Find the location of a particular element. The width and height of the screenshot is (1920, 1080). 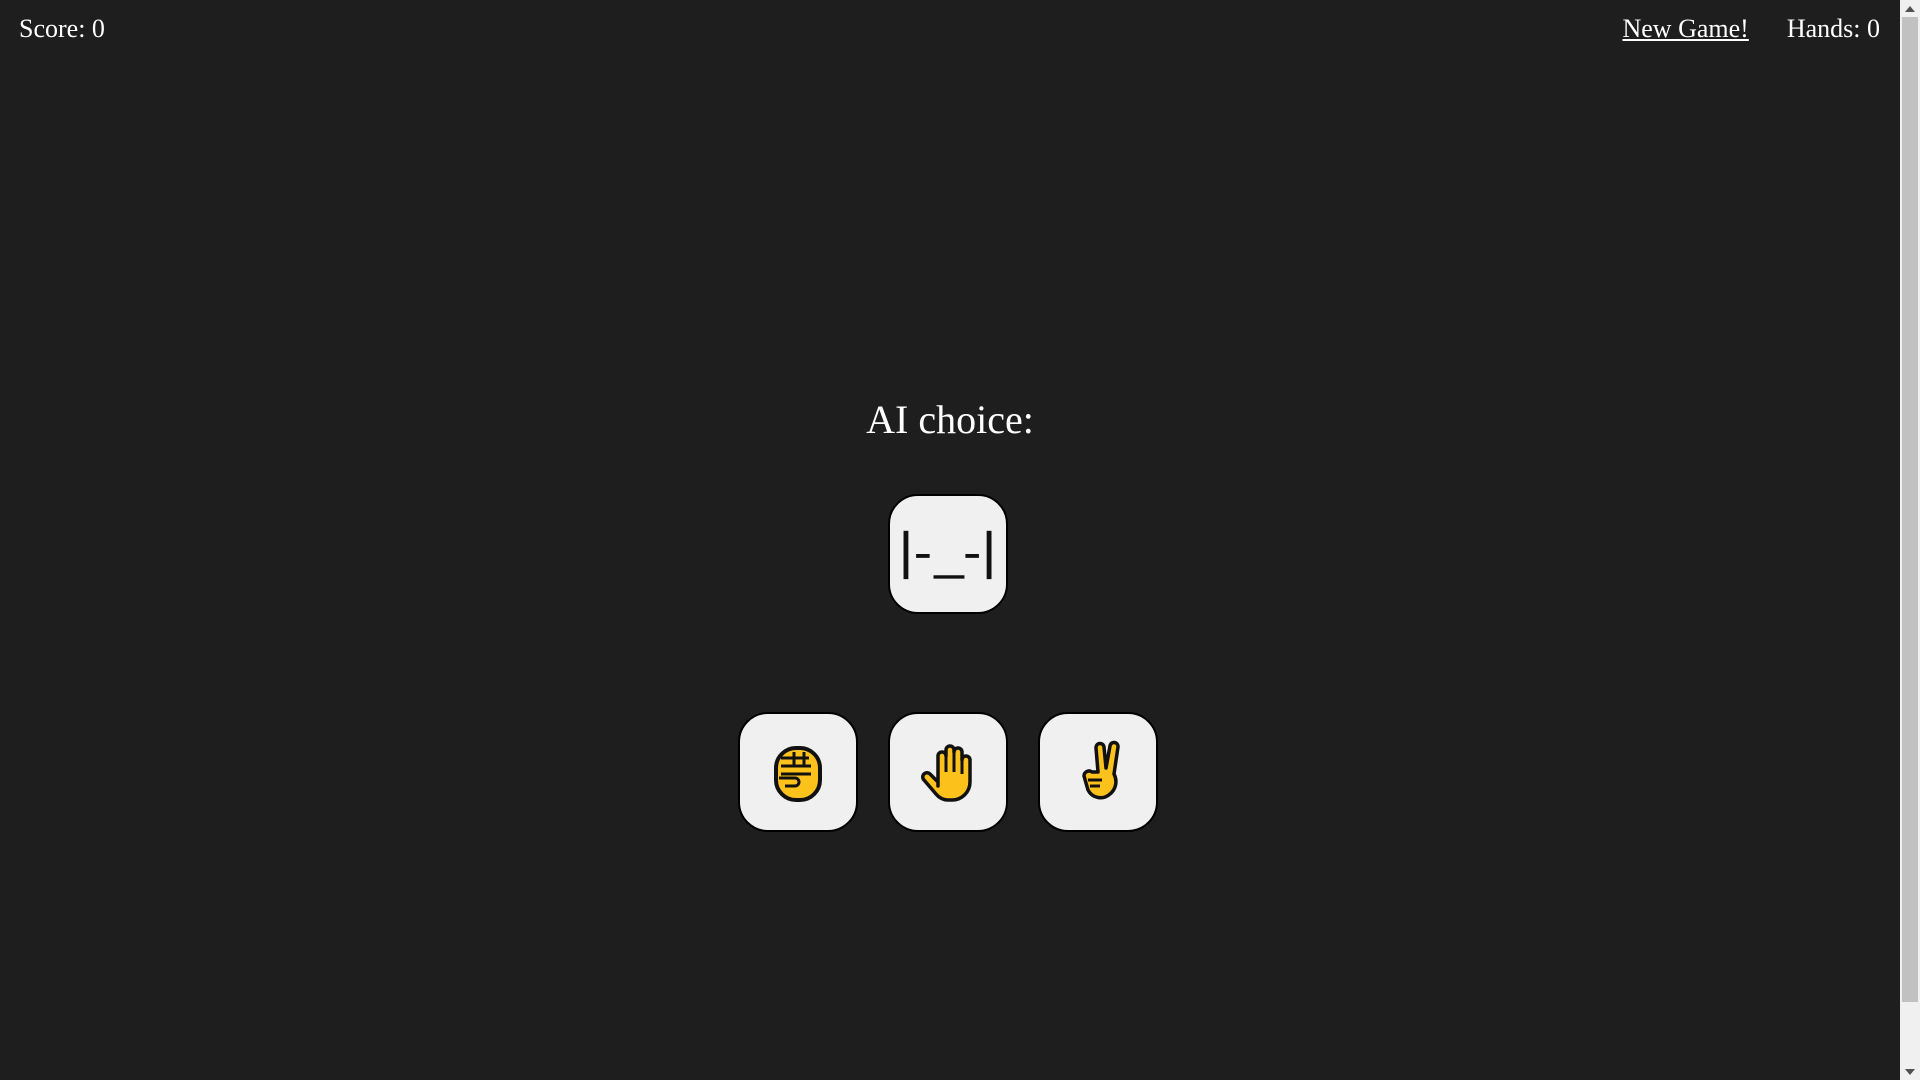

fist-icon is located at coordinates (798, 774).